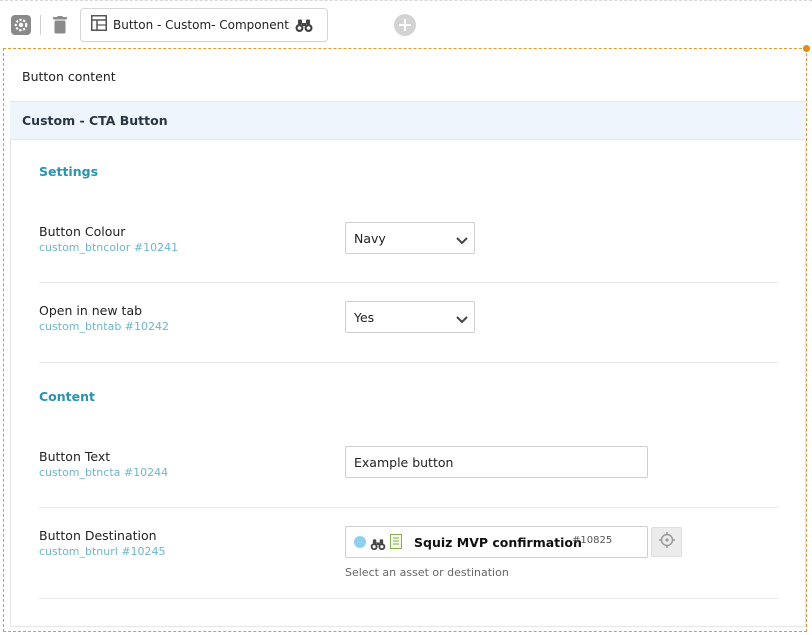 Image resolution: width=812 pixels, height=635 pixels. What do you see at coordinates (410, 238) in the screenshot?
I see `button-colour-select: Navy` at bounding box center [410, 238].